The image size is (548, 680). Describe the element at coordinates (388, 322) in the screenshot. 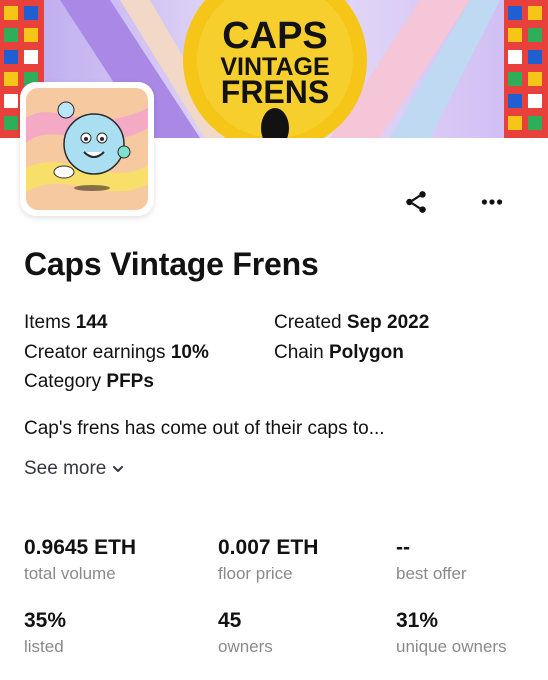

I see `meta-created-value: Sep 2022` at that location.